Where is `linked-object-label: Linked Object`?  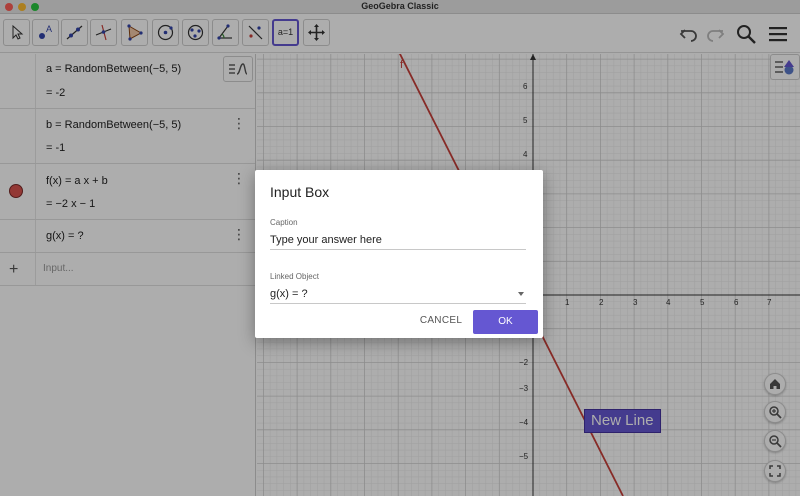 linked-object-label: Linked Object is located at coordinates (294, 276).